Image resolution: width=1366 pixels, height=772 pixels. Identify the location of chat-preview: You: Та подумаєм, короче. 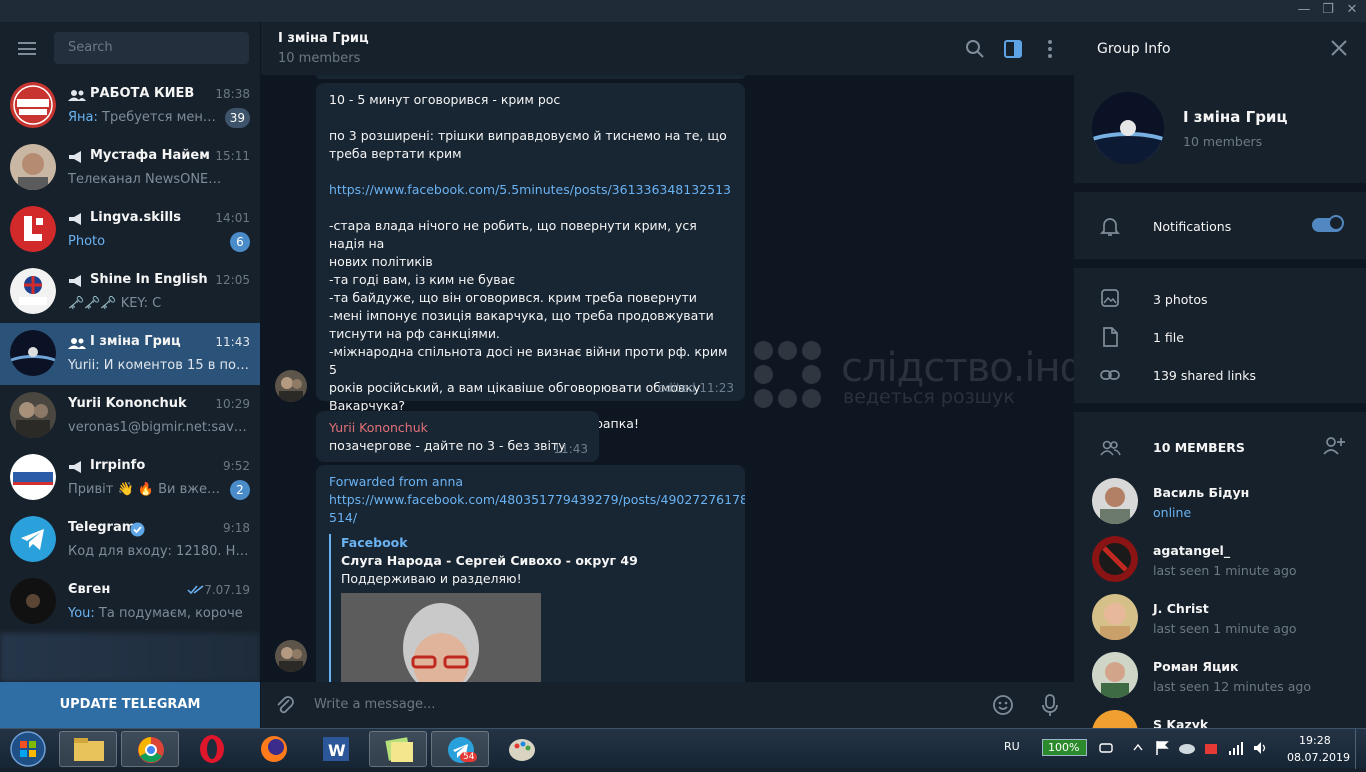
(155, 613).